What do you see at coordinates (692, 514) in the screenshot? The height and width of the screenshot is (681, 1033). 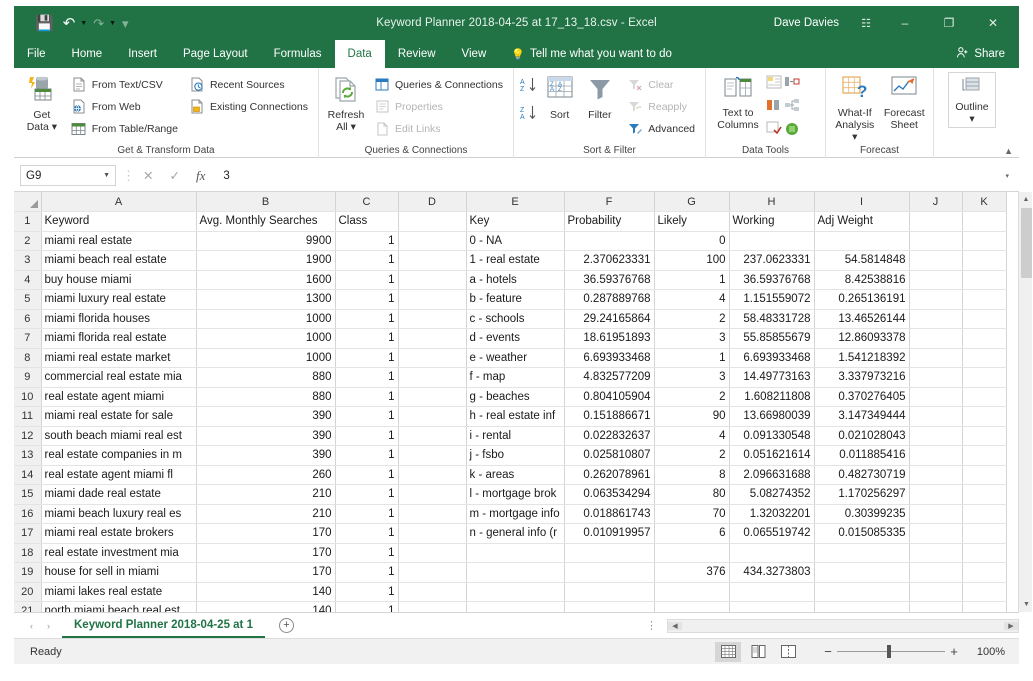 I see `cell-g16: 70` at bounding box center [692, 514].